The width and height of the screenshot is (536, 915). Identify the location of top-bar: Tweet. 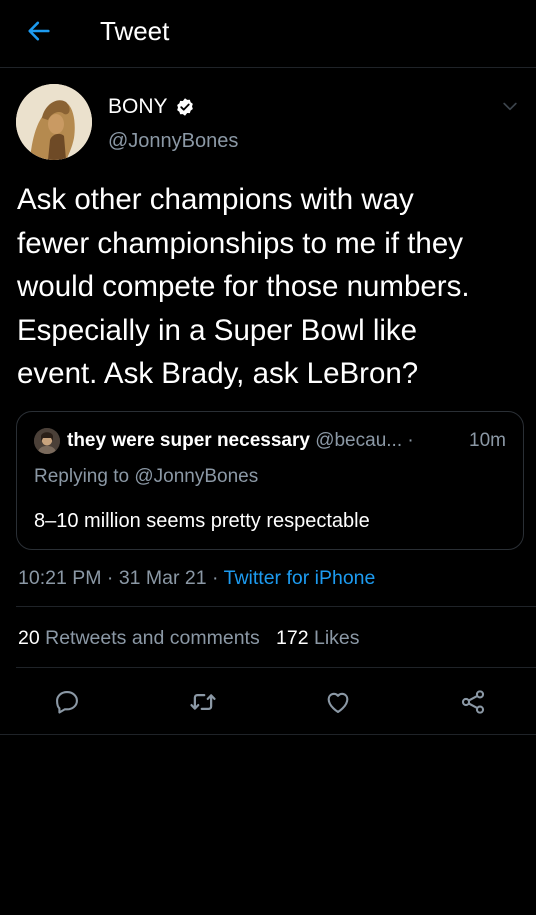
(268, 34).